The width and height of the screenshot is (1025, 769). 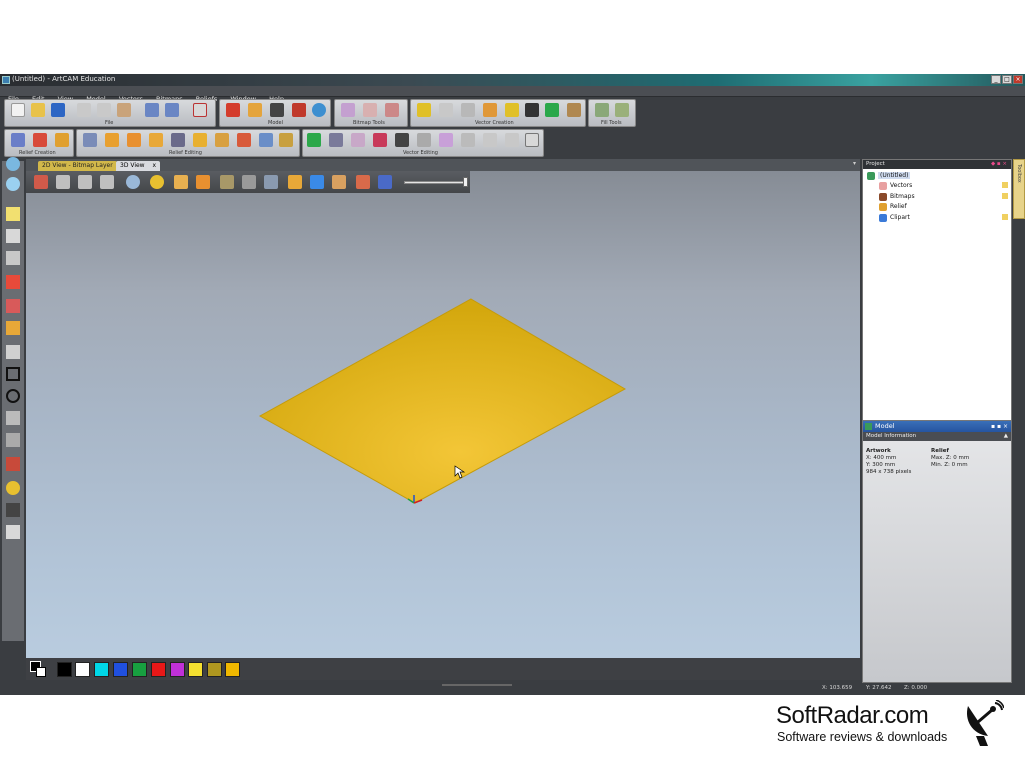 What do you see at coordinates (101, 669) in the screenshot?
I see `swatch-cyan` at bounding box center [101, 669].